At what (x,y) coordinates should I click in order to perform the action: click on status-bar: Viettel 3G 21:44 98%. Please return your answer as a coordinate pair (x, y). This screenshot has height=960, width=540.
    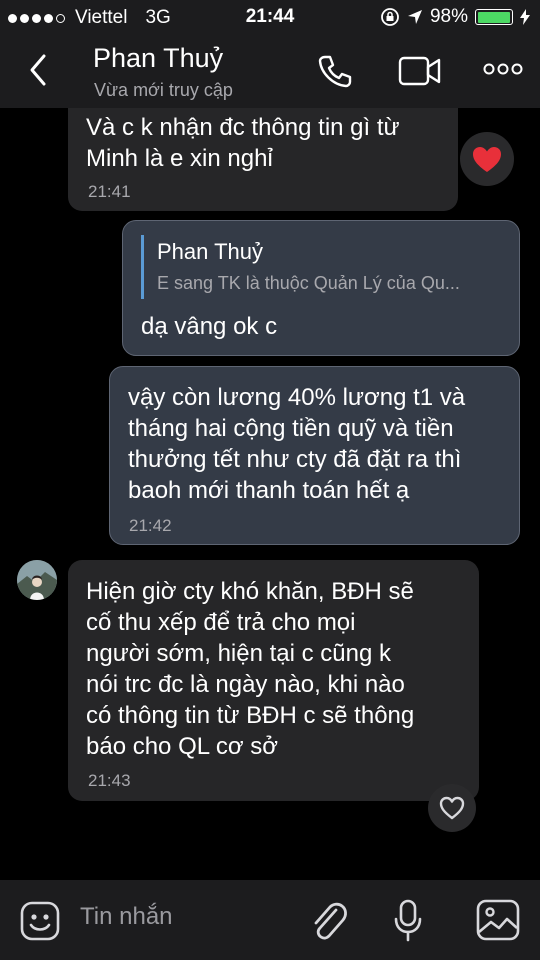
    Looking at the image, I should click on (270, 17).